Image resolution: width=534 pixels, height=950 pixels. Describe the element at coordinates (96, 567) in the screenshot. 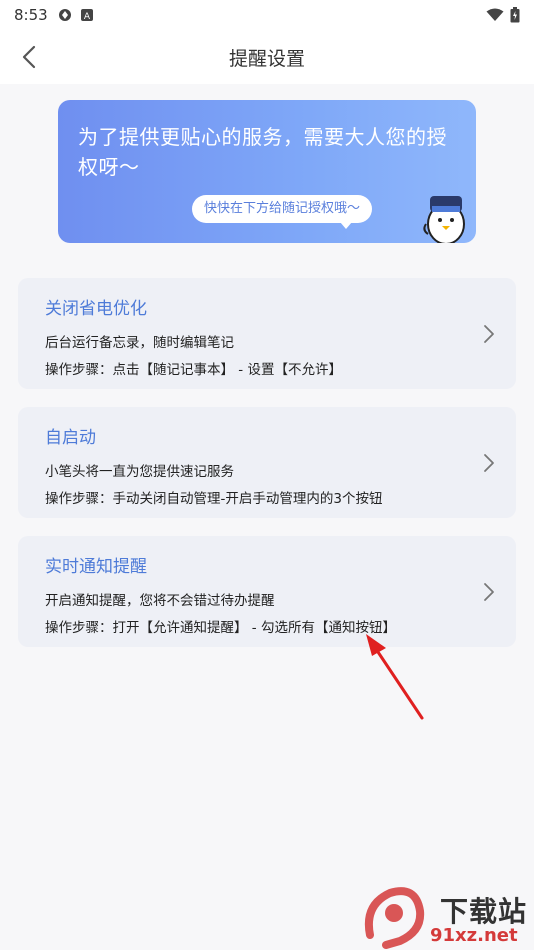

I see `card-title: 实时通知提醒` at that location.